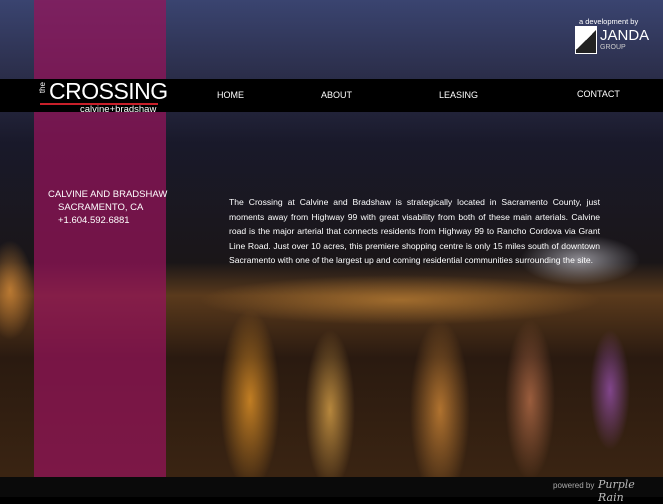 Image resolution: width=663 pixels, height=504 pixels. I want to click on purple-rain-logo: Purple Rain, so click(630, 491).